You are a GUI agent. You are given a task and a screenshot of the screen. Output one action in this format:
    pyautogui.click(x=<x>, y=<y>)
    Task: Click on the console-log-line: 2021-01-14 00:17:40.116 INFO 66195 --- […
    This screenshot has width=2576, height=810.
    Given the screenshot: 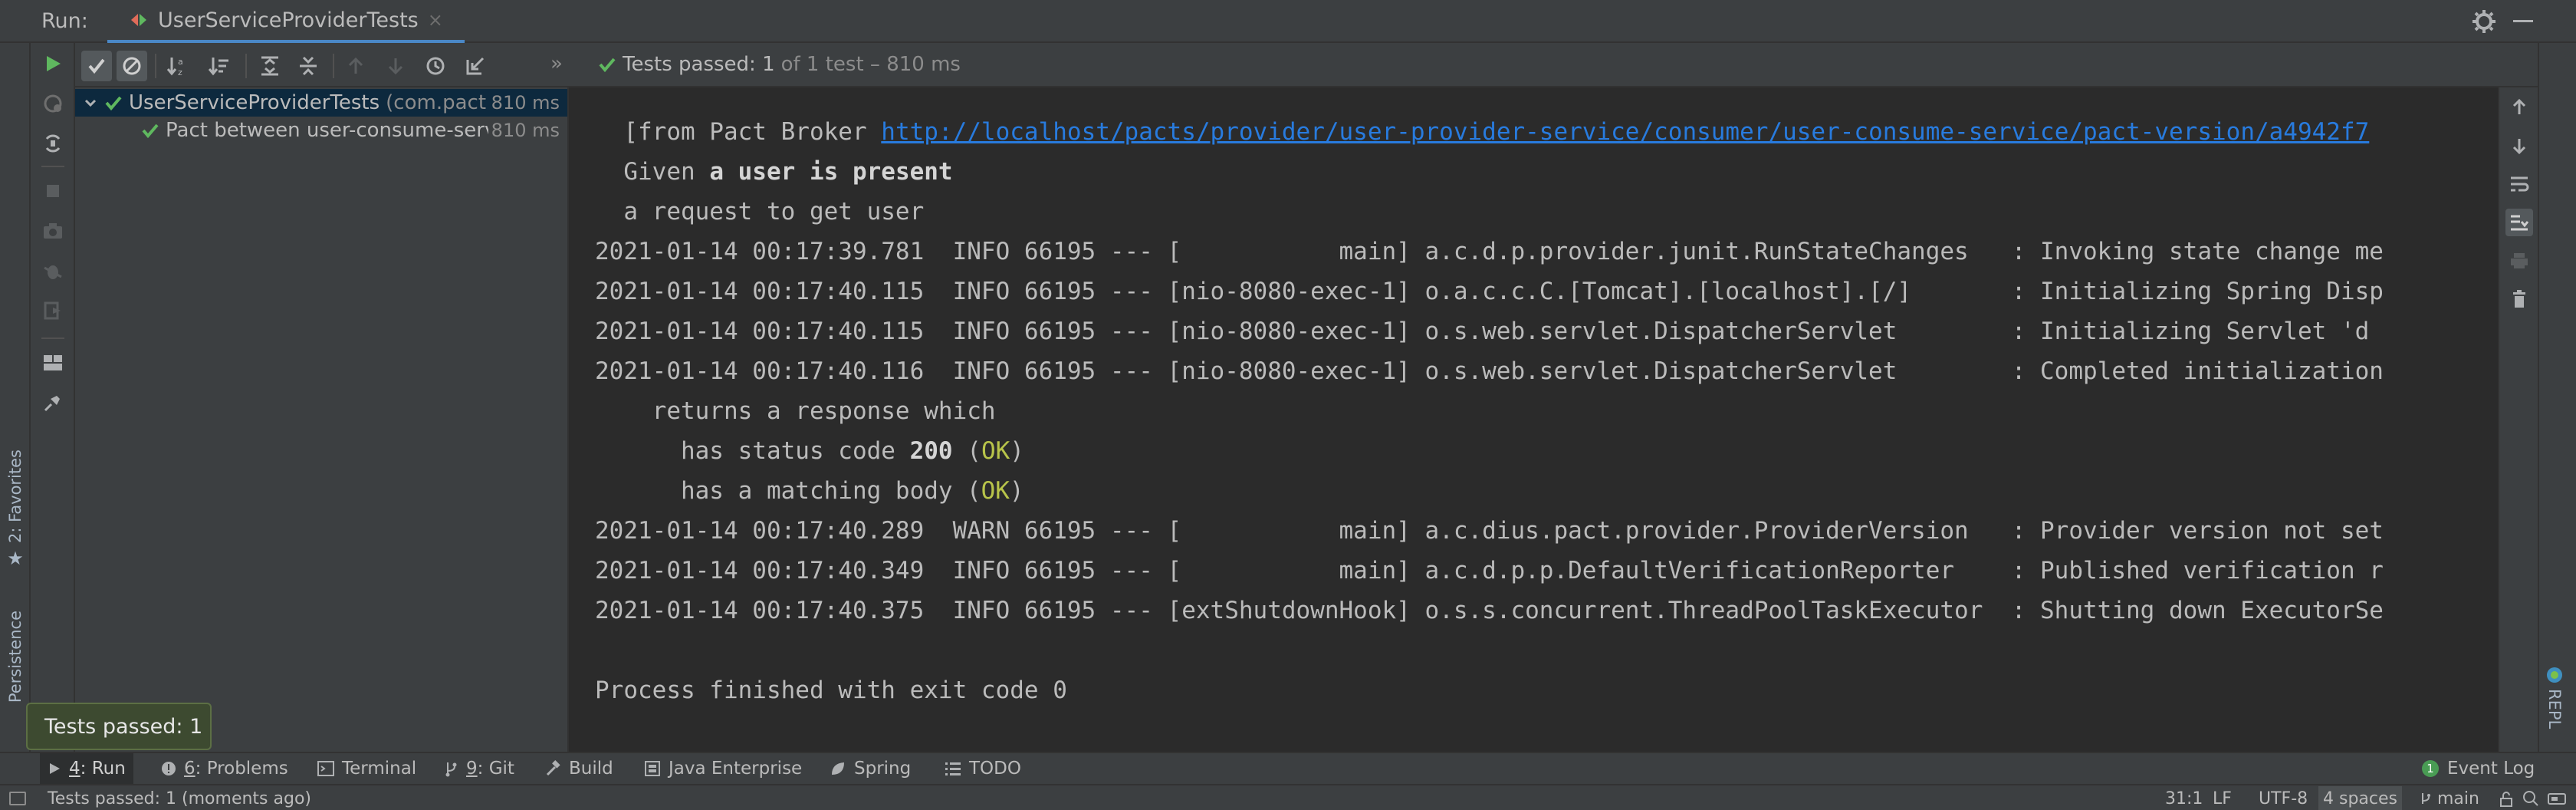 What is the action you would take?
    pyautogui.click(x=1489, y=371)
    